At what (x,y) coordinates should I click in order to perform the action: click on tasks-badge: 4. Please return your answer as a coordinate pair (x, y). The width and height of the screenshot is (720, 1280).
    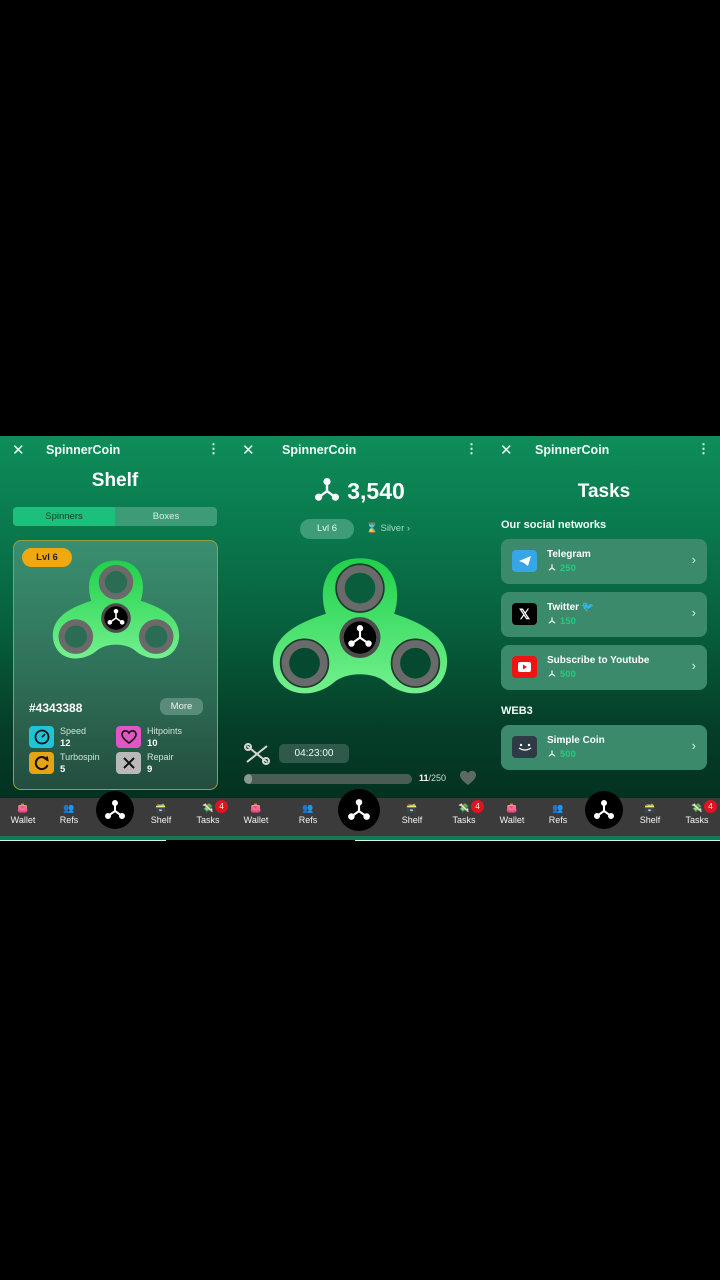
    Looking at the image, I should click on (221, 806).